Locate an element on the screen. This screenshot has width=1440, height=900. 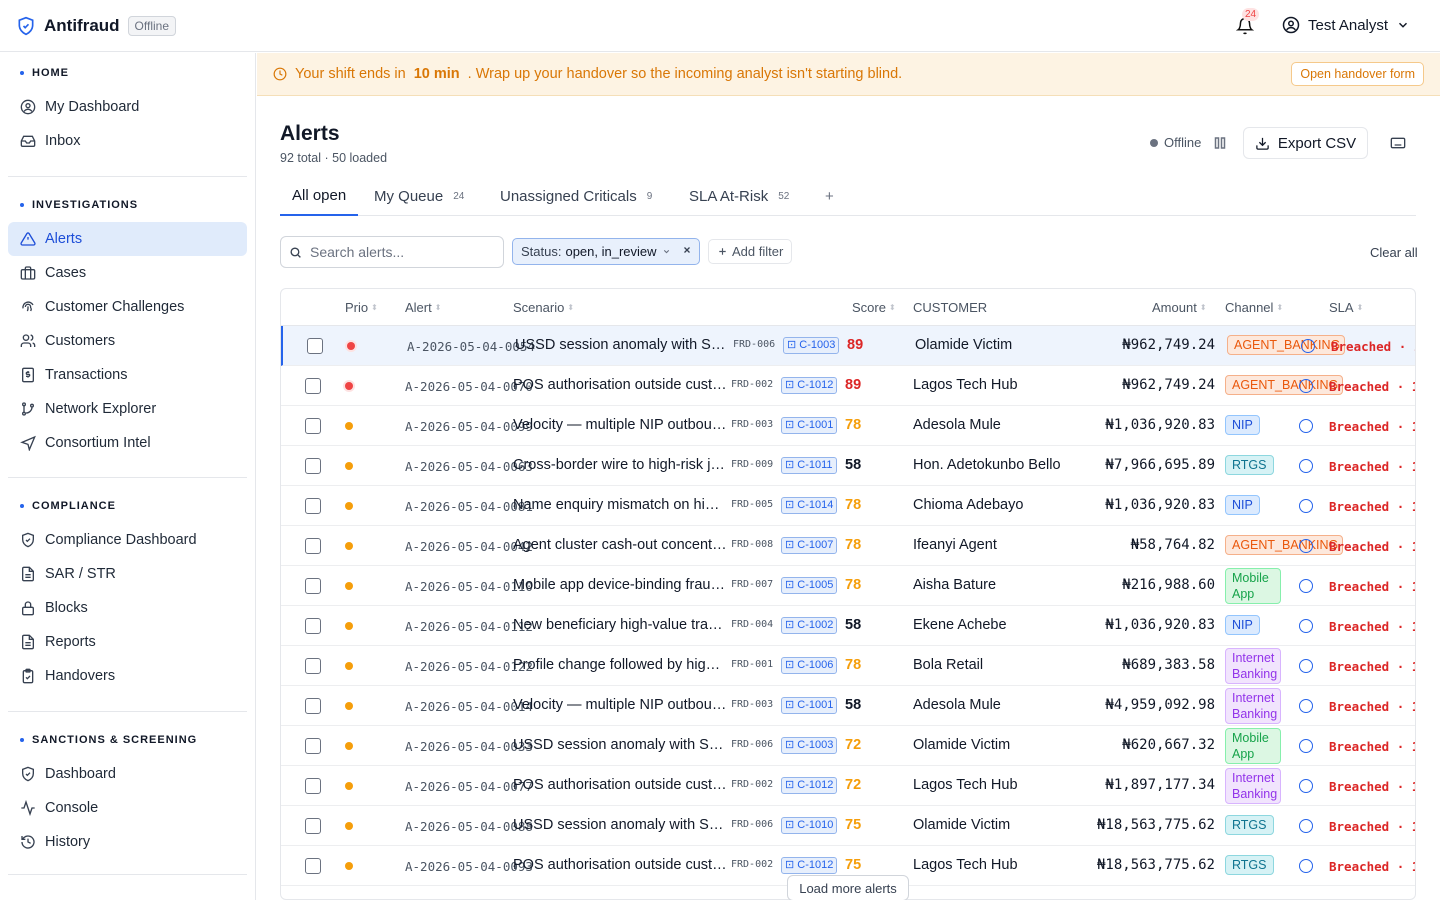
customer-name: Chioma Adebayo is located at coordinates (968, 505).